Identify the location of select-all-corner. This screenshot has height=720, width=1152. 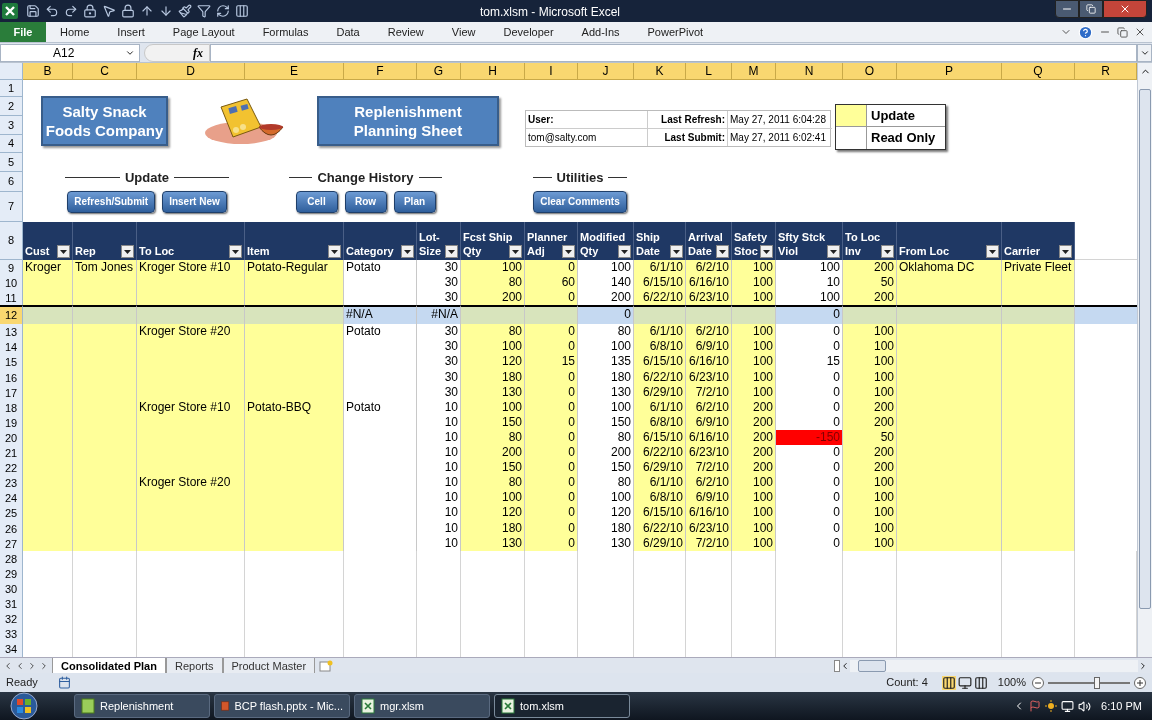
(11, 71).